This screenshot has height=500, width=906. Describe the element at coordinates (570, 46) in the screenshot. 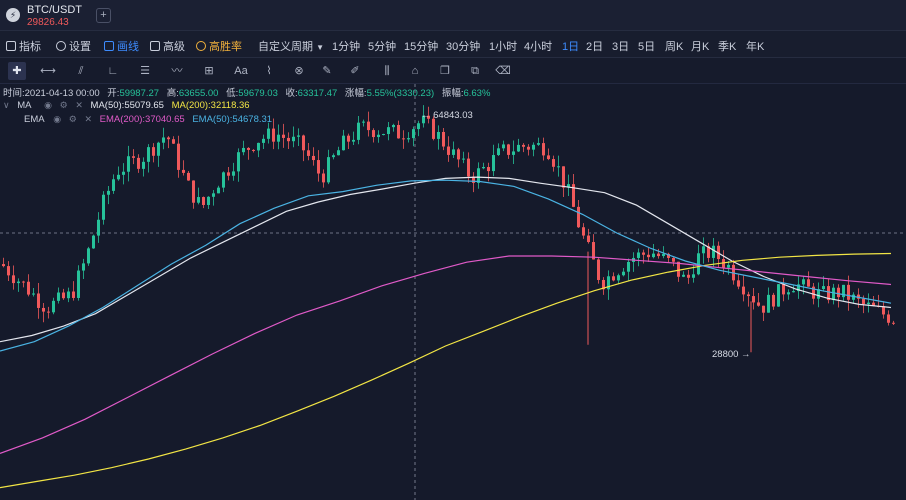

I see `timeframe-6: 1日` at that location.